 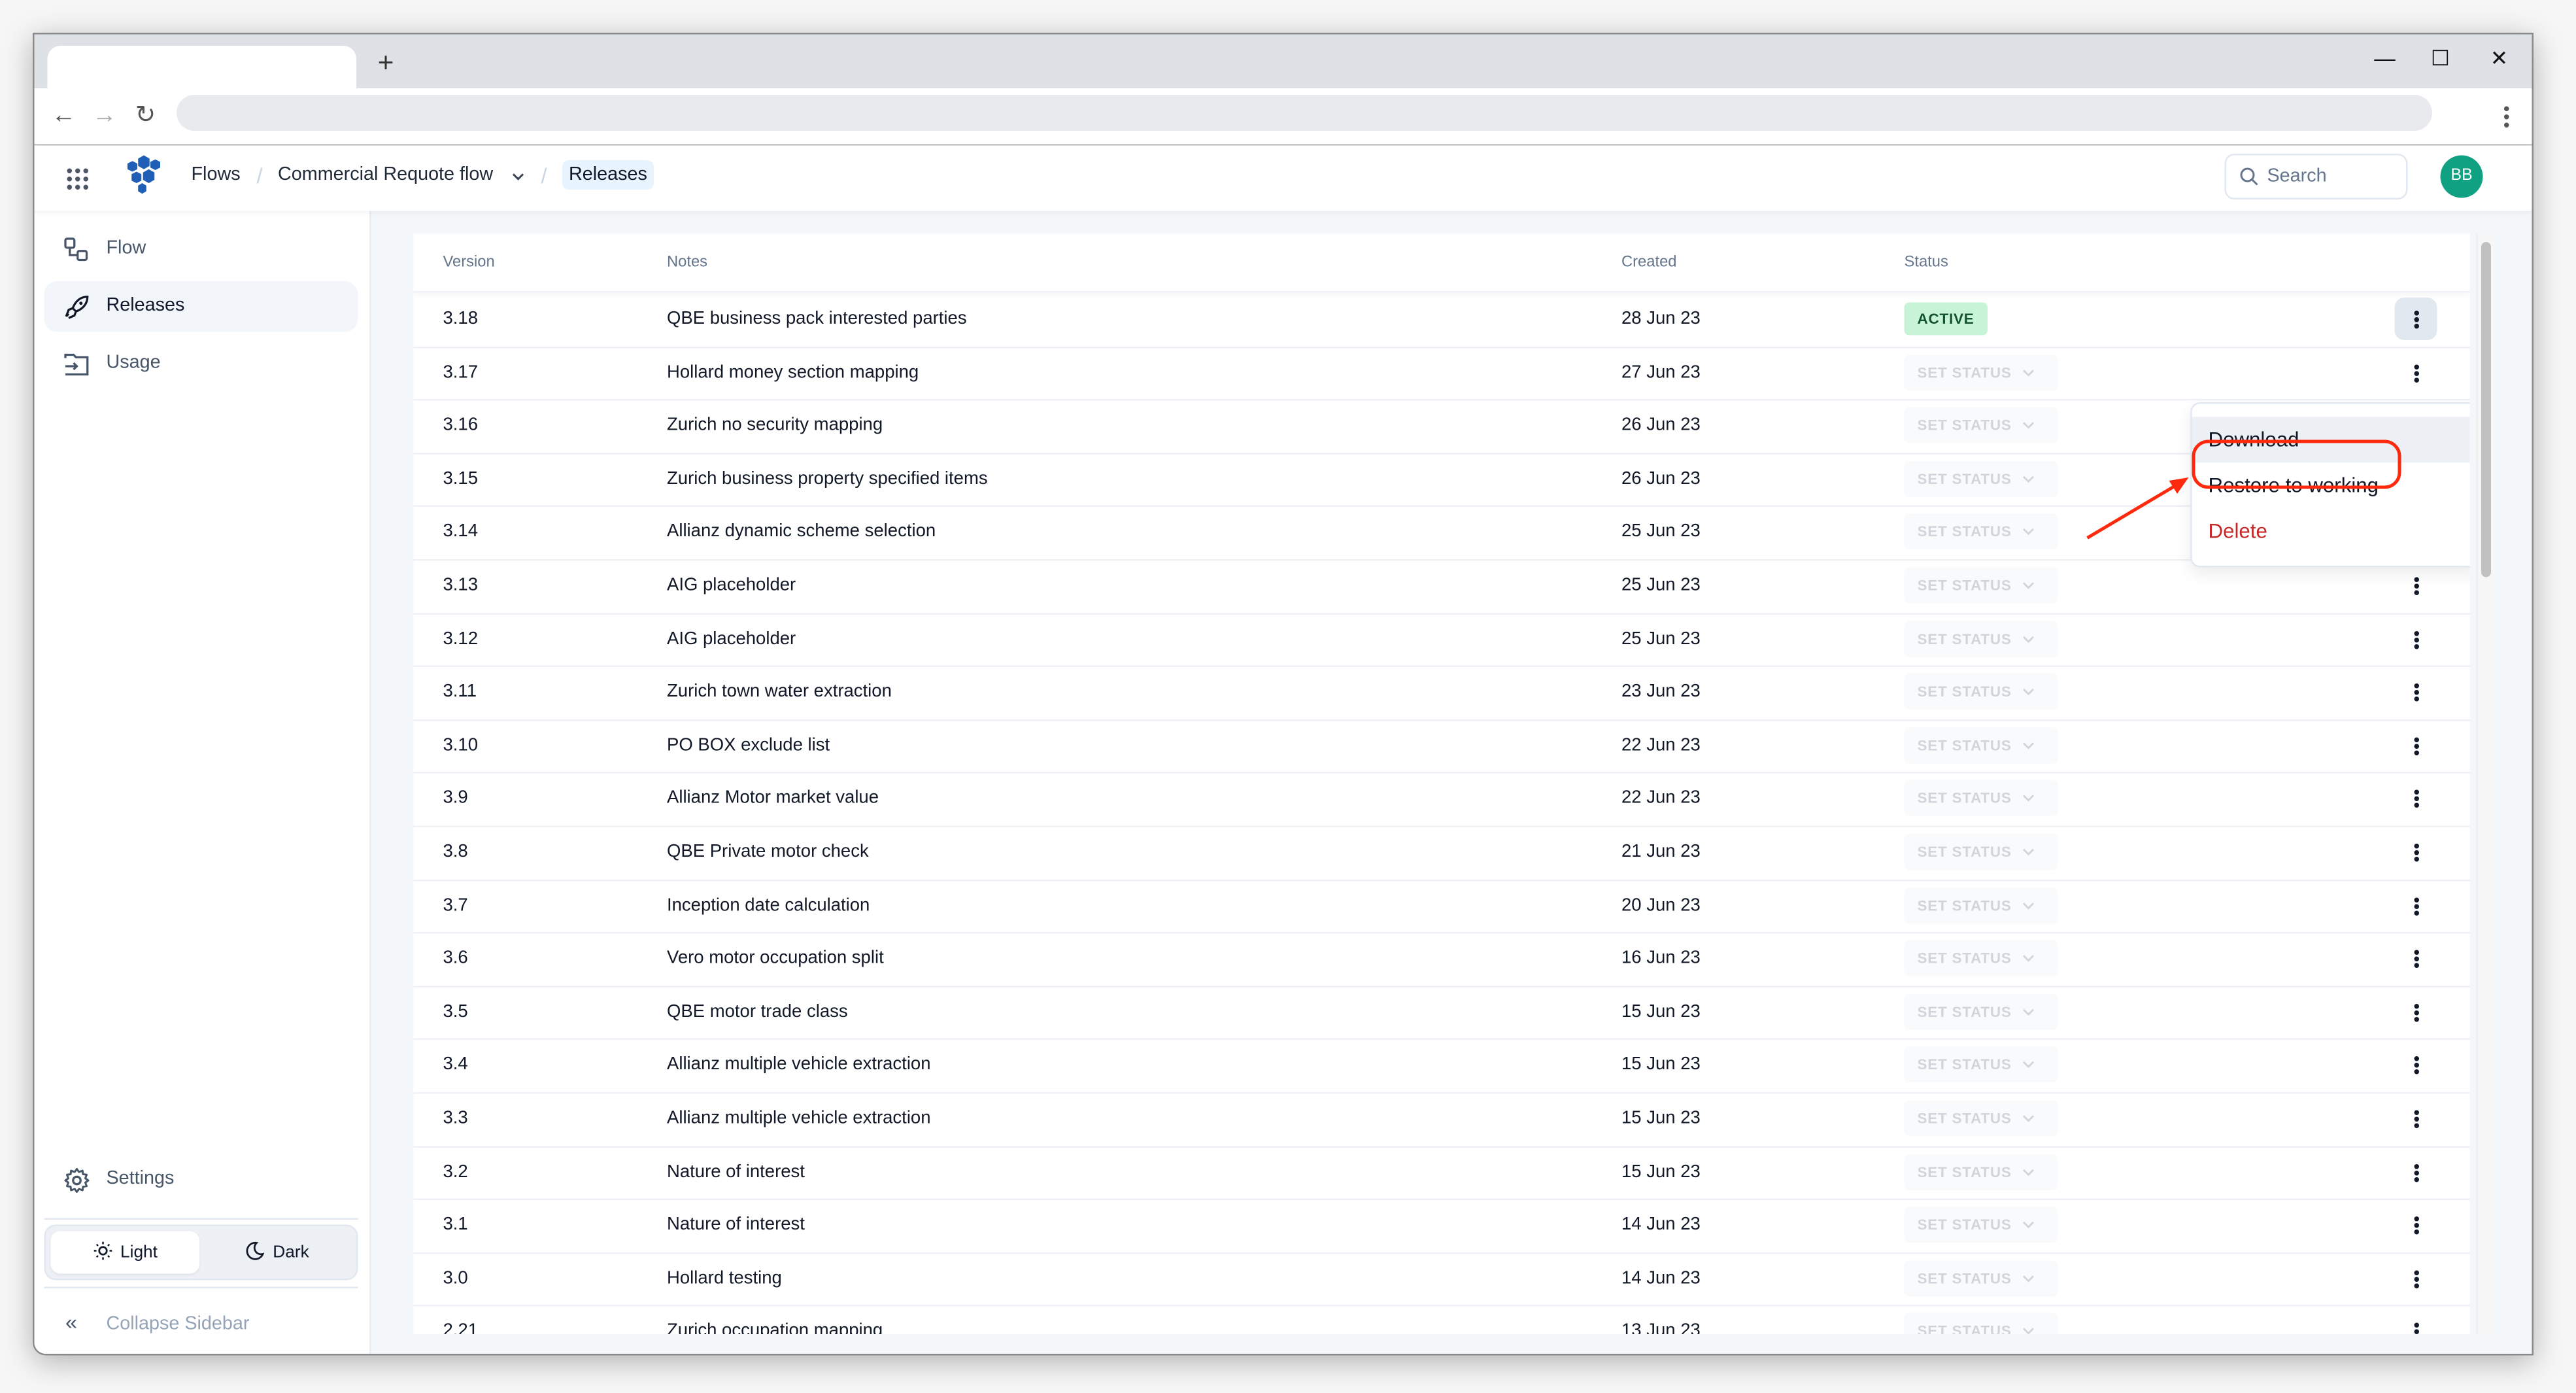 I want to click on column-header-notes: Notes, so click(x=687, y=263).